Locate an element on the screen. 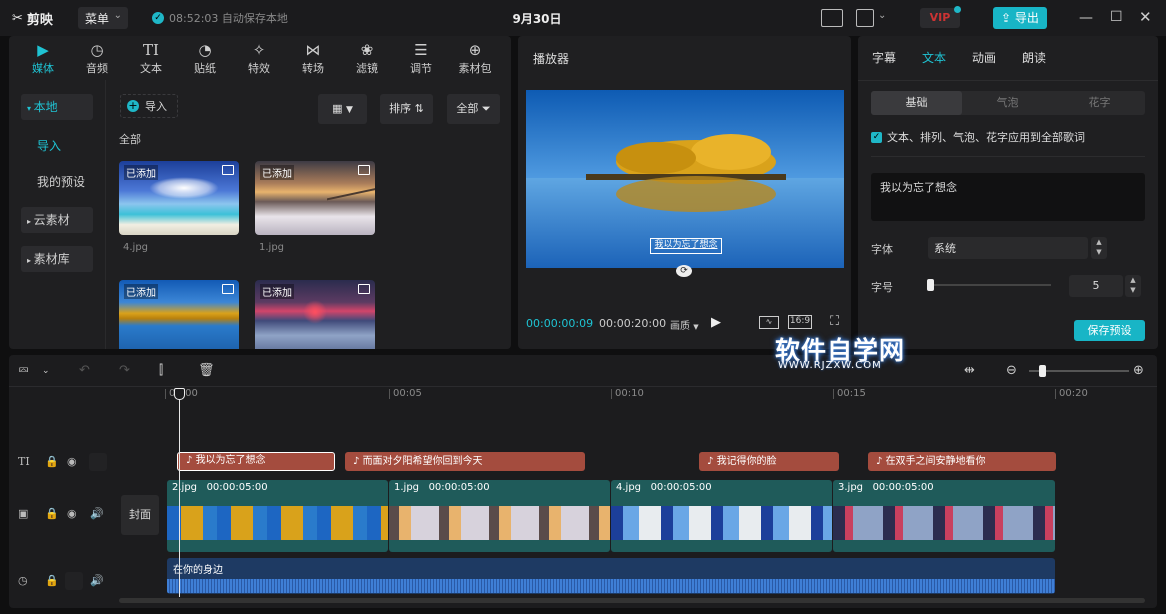 This screenshot has height=614, width=1166. sort-button: 排序 ⇅ is located at coordinates (406, 109).